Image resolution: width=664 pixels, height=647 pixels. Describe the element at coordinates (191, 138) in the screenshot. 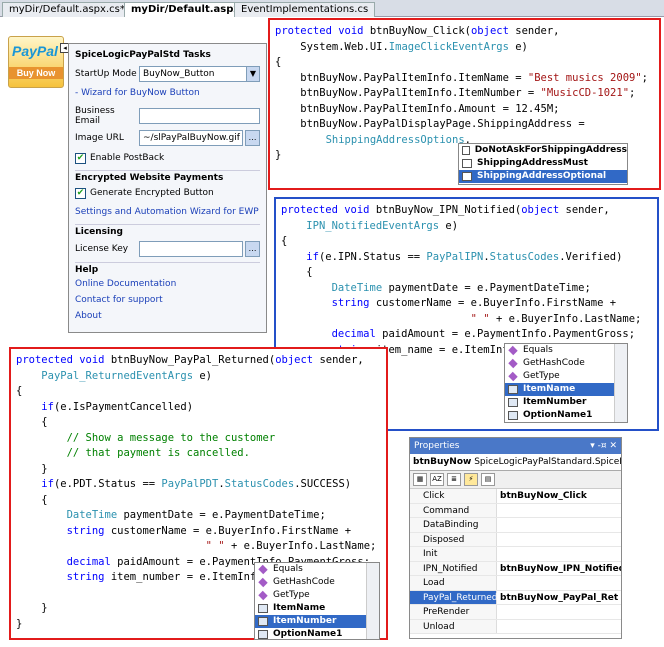

I see `image-url-input: ~/slPayPalBuyNow.gif` at that location.